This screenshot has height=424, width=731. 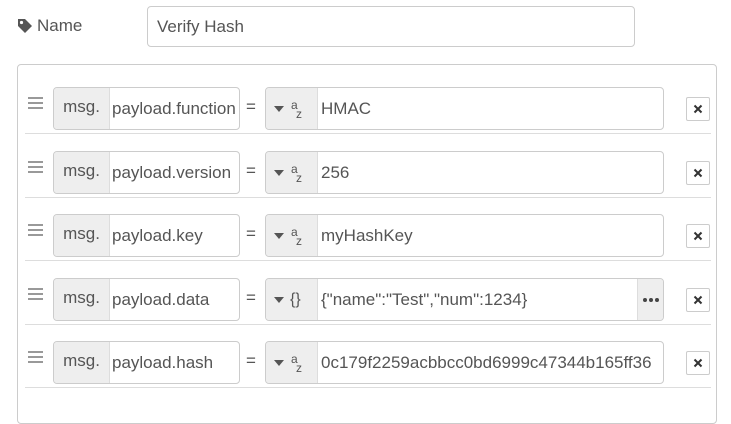 I want to click on property-input: msg. payload.data, so click(x=146, y=299).